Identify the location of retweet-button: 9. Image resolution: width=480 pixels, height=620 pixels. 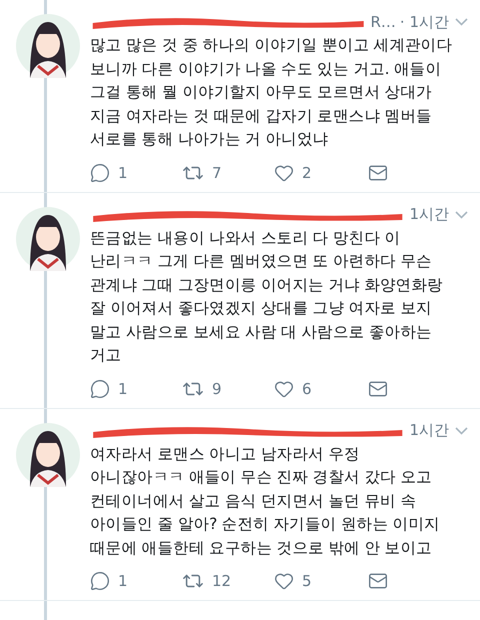
(228, 389).